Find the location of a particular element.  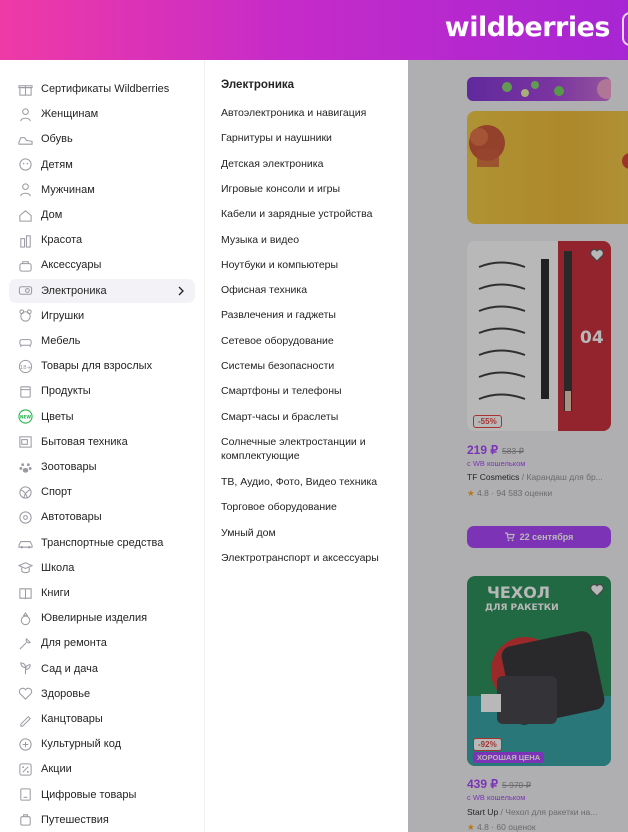

sidebar-item-10: Игрушки is located at coordinates (102, 316).